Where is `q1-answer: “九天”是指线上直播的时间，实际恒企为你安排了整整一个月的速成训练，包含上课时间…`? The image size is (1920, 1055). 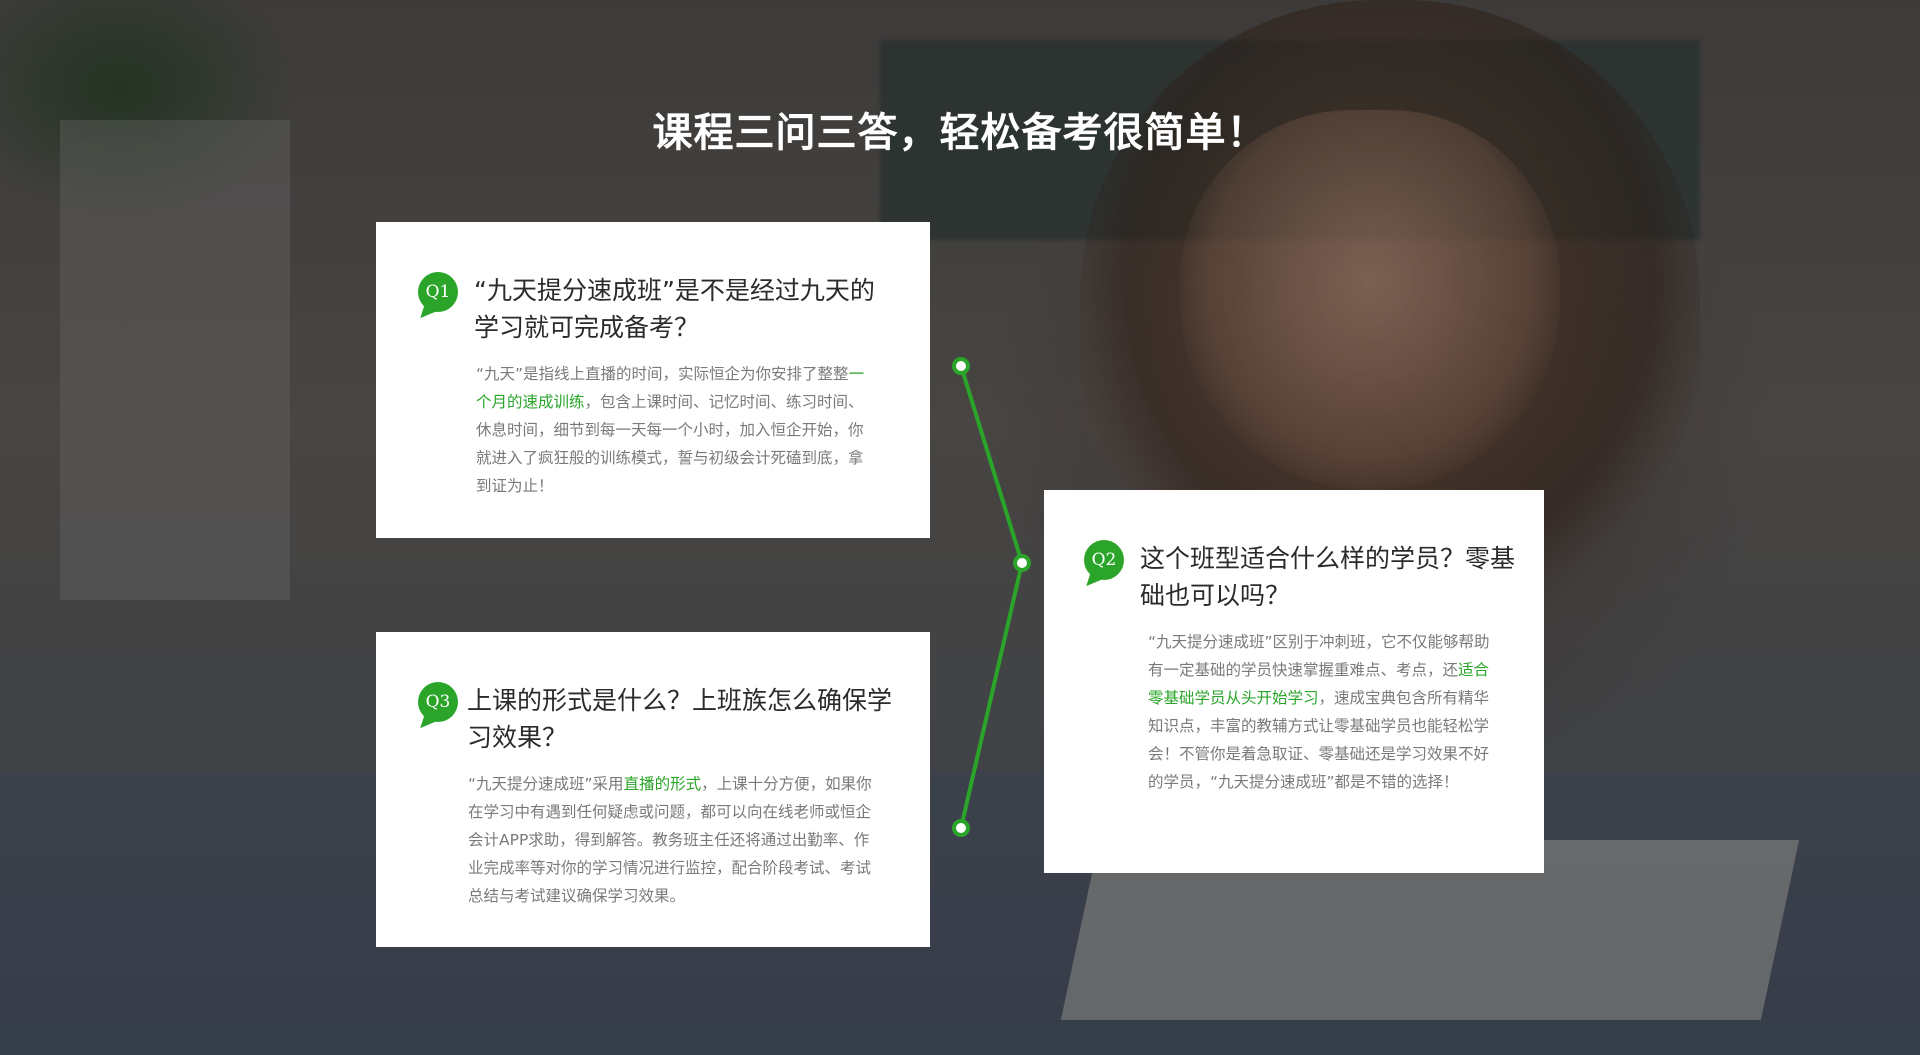
q1-answer: “九天”是指线上直播的时间，实际恒企为你安排了整整一个月的速成训练，包含上课时间… is located at coordinates (676, 430).